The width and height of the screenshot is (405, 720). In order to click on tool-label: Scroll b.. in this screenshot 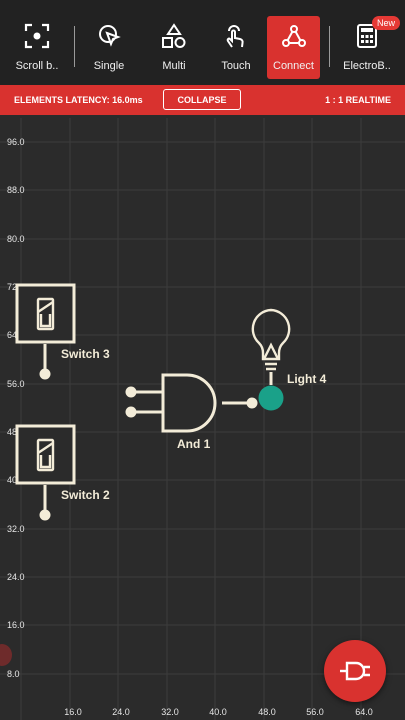, I will do `click(37, 66)`.